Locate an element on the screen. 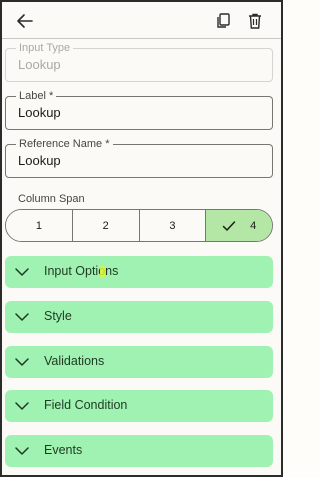 The height and width of the screenshot is (477, 320). delete-button is located at coordinates (255, 21).